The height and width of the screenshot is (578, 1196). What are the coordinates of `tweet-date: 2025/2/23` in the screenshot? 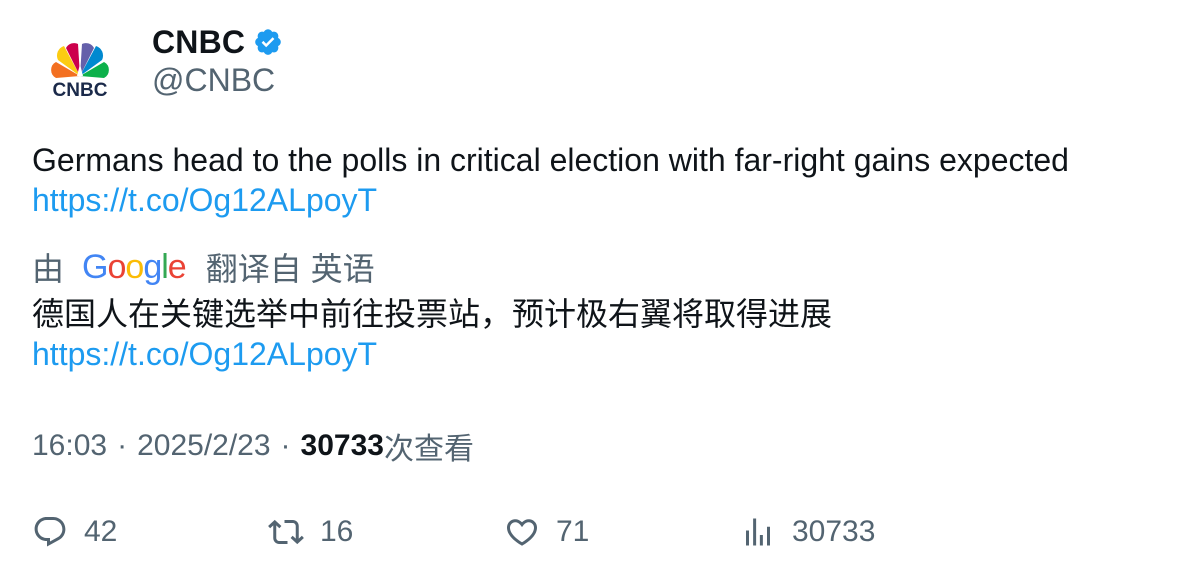 It's located at (203, 446).